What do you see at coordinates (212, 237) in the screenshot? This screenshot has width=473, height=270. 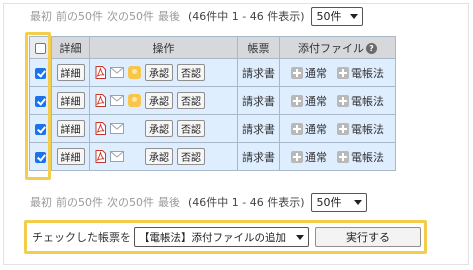 I see `bulk-action-value: 【電帳法】添付ファイルの追加` at bounding box center [212, 237].